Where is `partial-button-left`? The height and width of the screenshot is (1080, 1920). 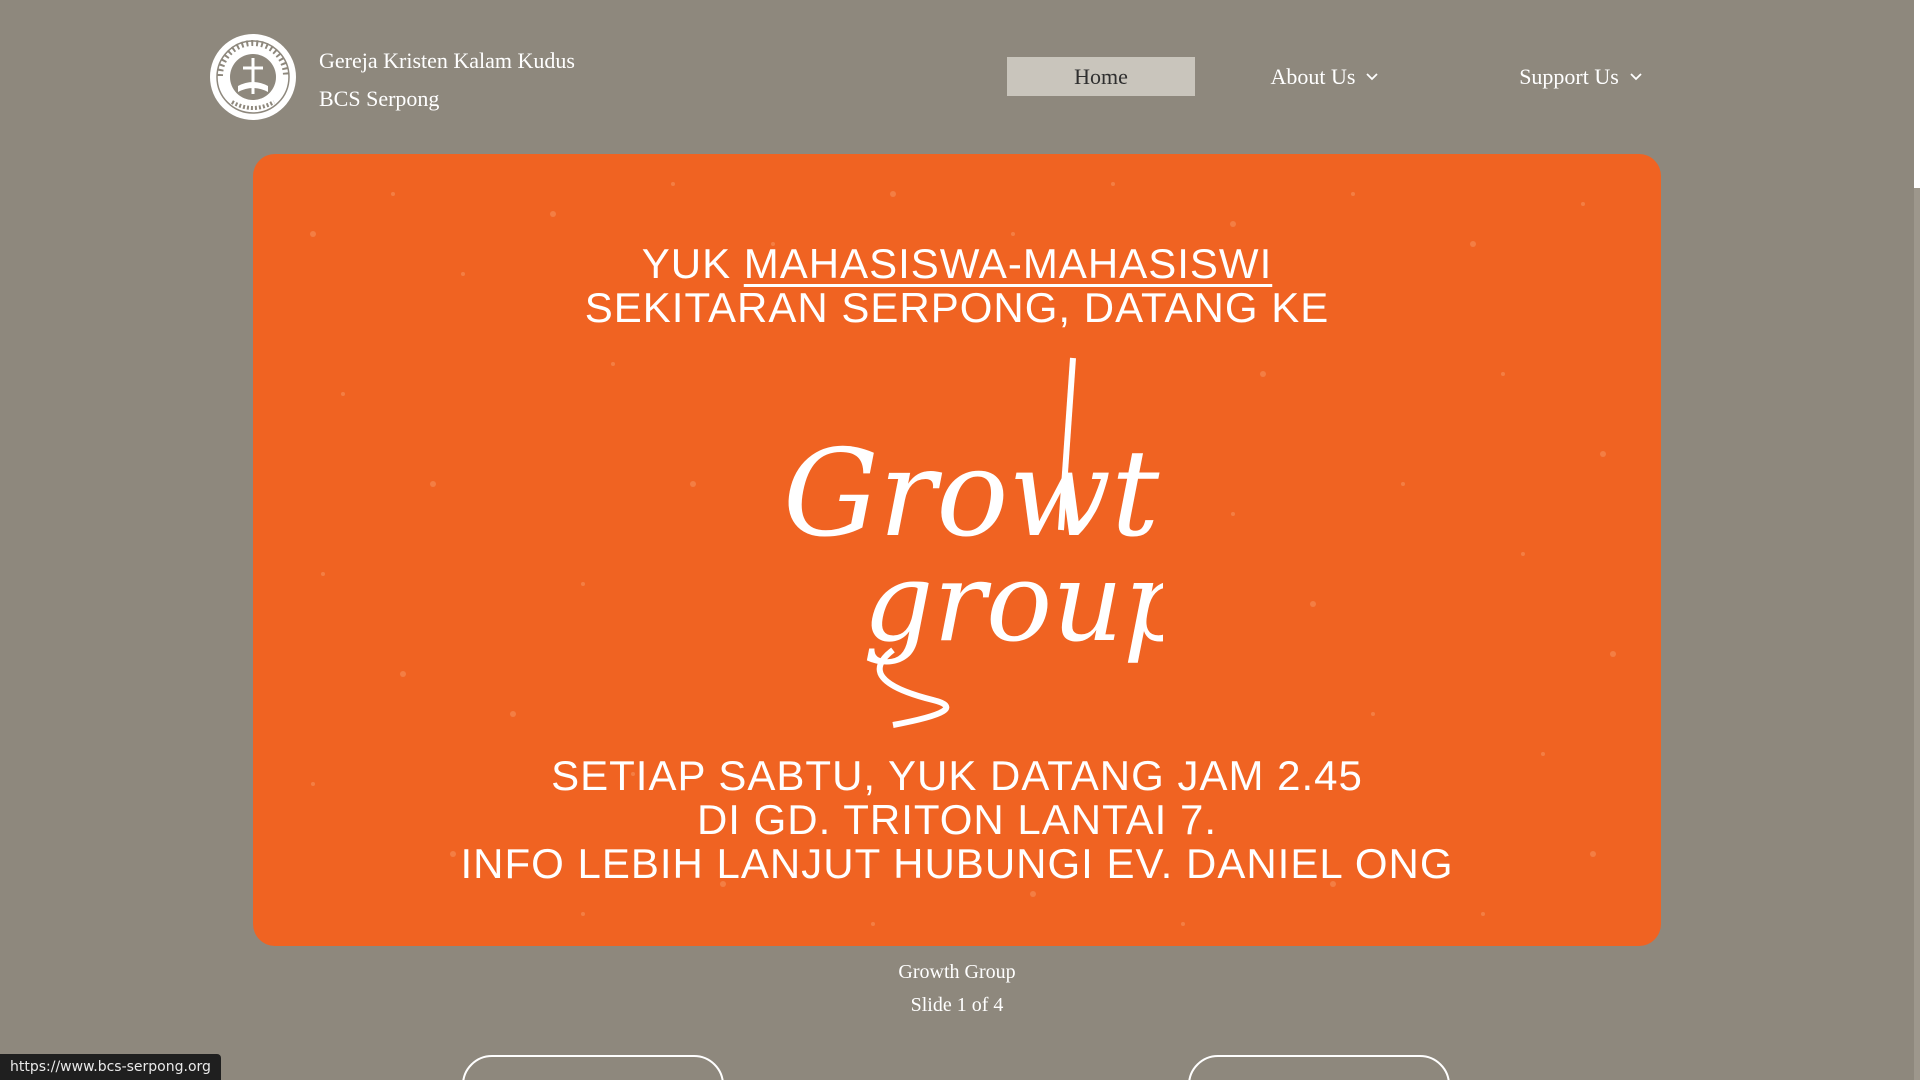
partial-button-left is located at coordinates (593, 1067).